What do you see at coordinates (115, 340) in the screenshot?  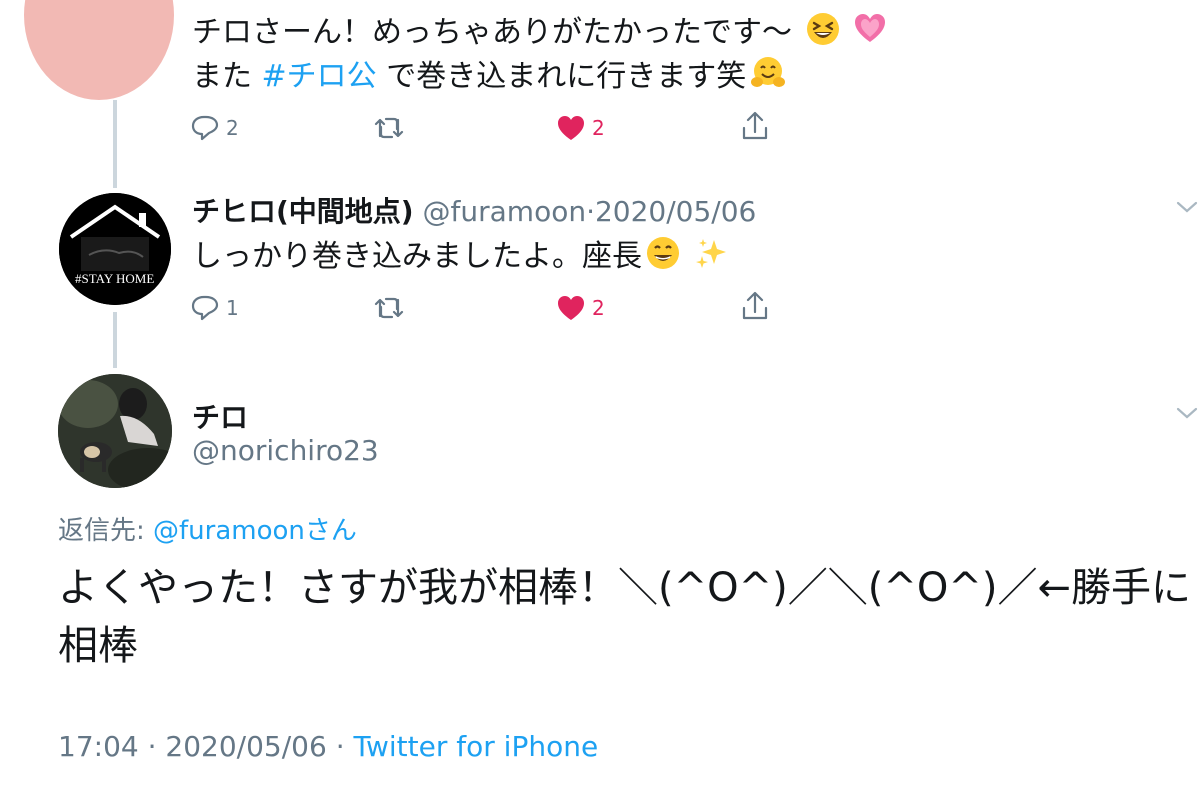 I see `thread-line-middle` at bounding box center [115, 340].